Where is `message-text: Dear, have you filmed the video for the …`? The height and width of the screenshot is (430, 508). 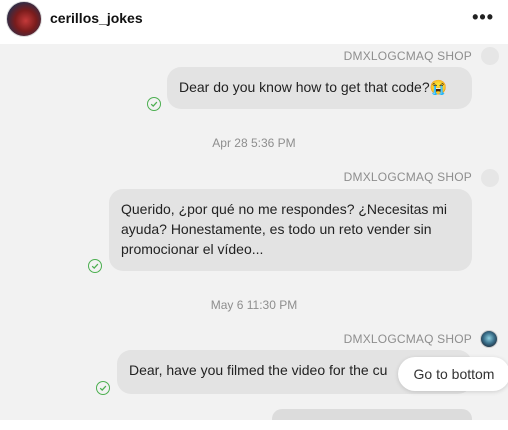
message-text: Dear, have you filmed the video for the … is located at coordinates (258, 370).